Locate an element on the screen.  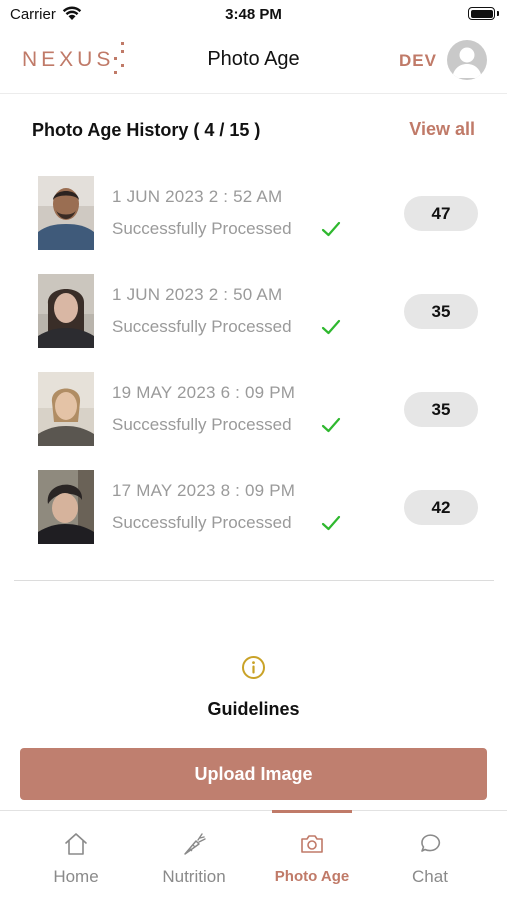
tab-label: Nutrition is located at coordinates (194, 876).